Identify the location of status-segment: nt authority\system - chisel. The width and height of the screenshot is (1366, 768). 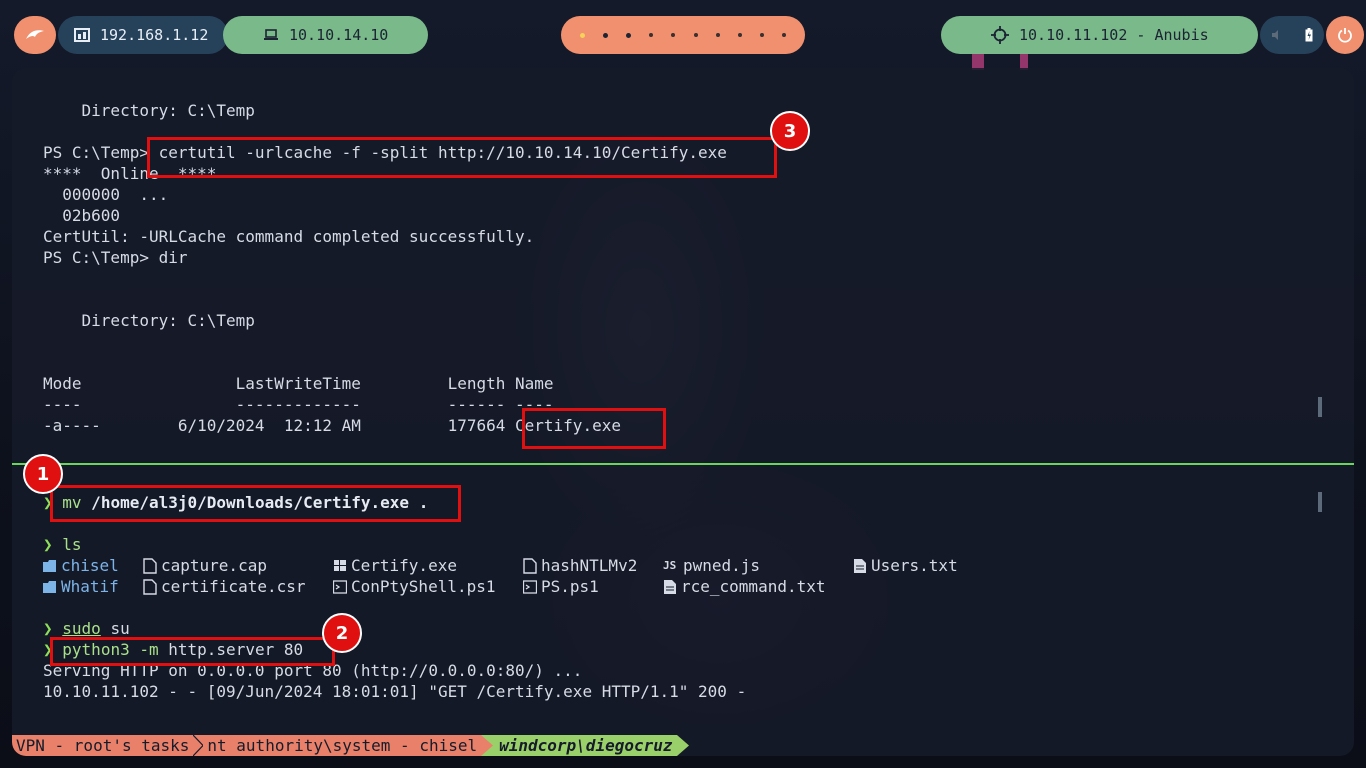
(342, 745).